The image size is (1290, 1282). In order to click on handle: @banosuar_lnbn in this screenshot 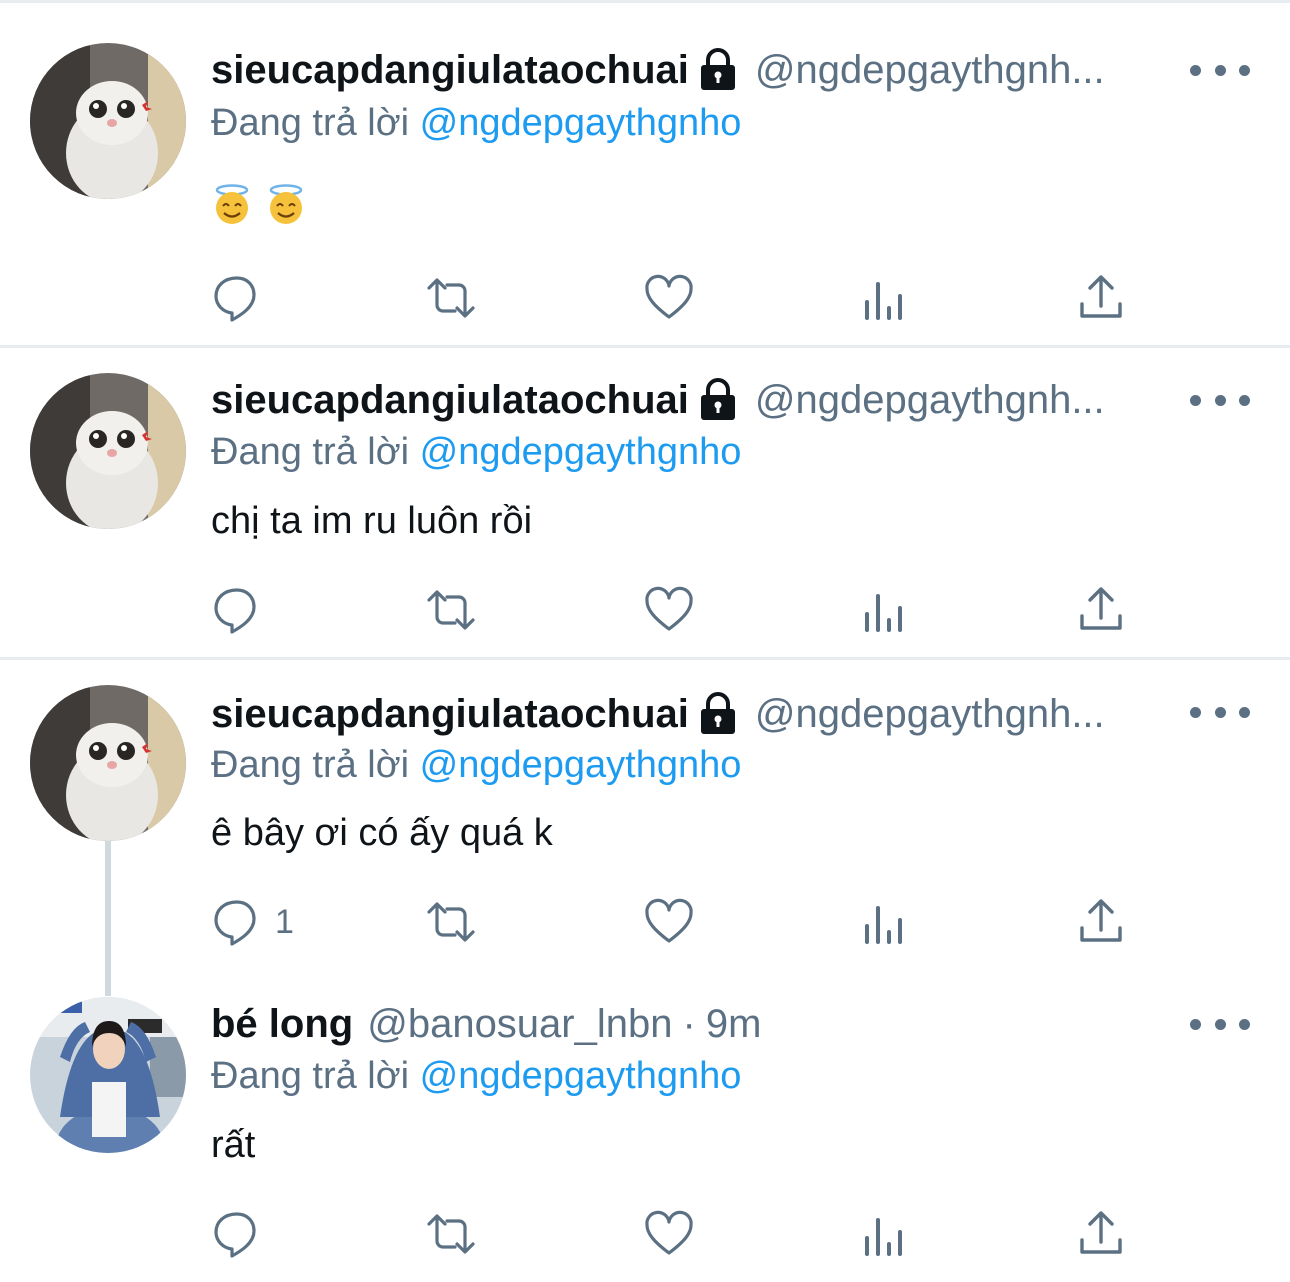, I will do `click(519, 1024)`.